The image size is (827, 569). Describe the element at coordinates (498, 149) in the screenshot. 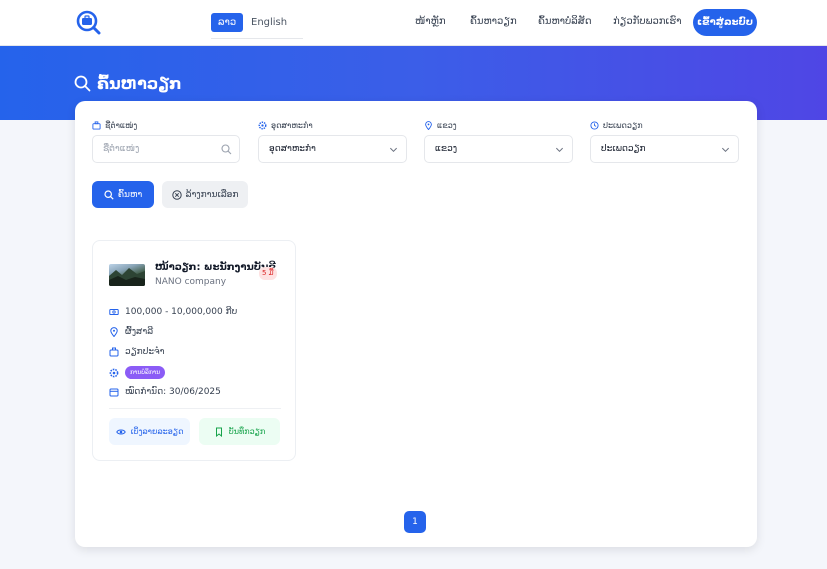

I see `province-select: ແຂວງ` at that location.